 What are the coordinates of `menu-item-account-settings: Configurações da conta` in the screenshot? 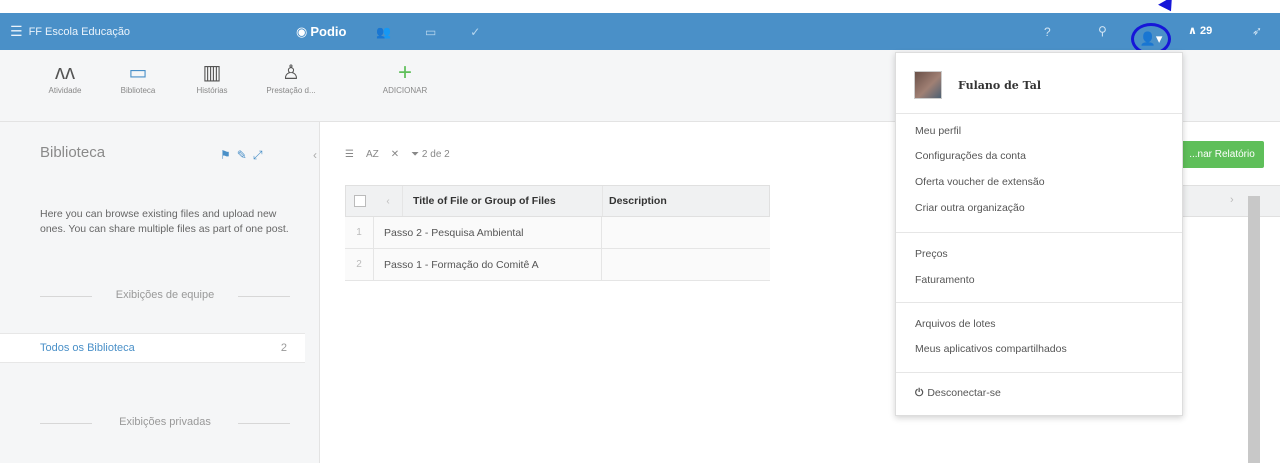 It's located at (970, 156).